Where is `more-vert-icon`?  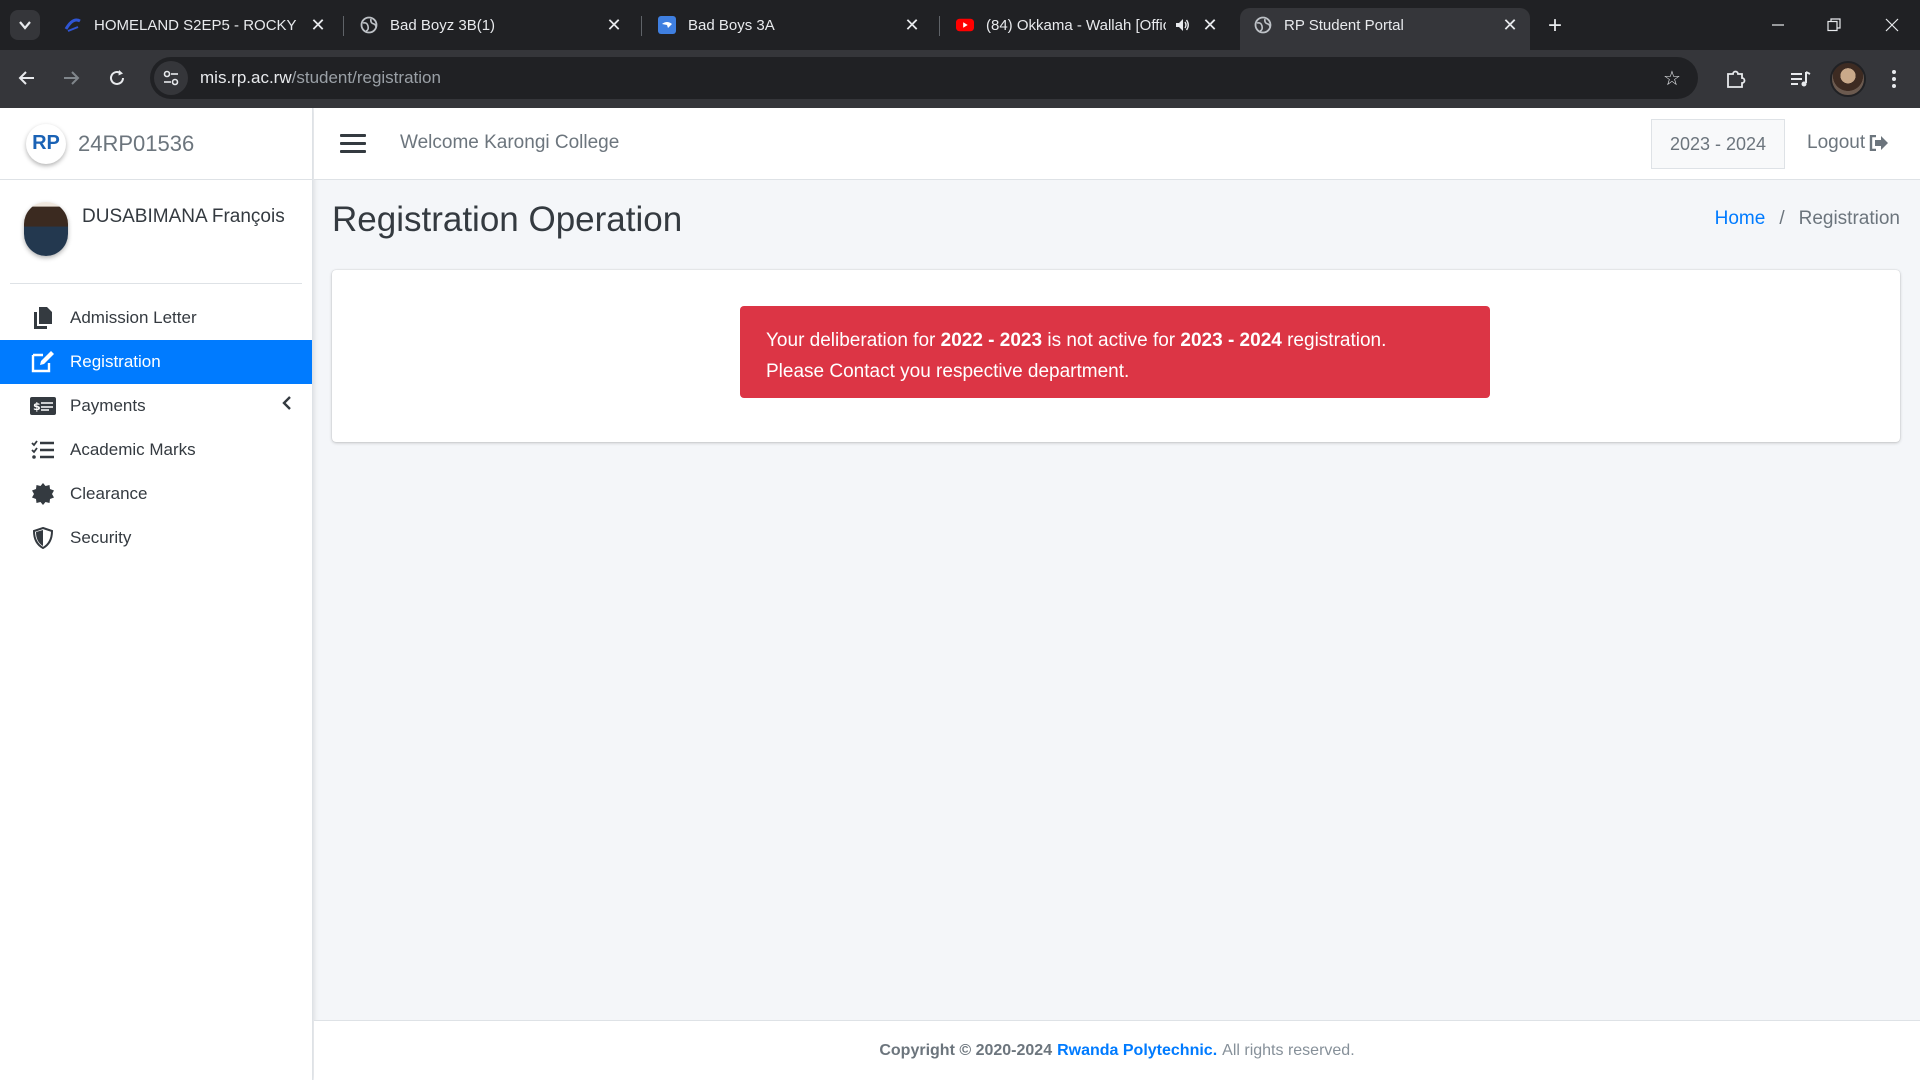 more-vert-icon is located at coordinates (1894, 79).